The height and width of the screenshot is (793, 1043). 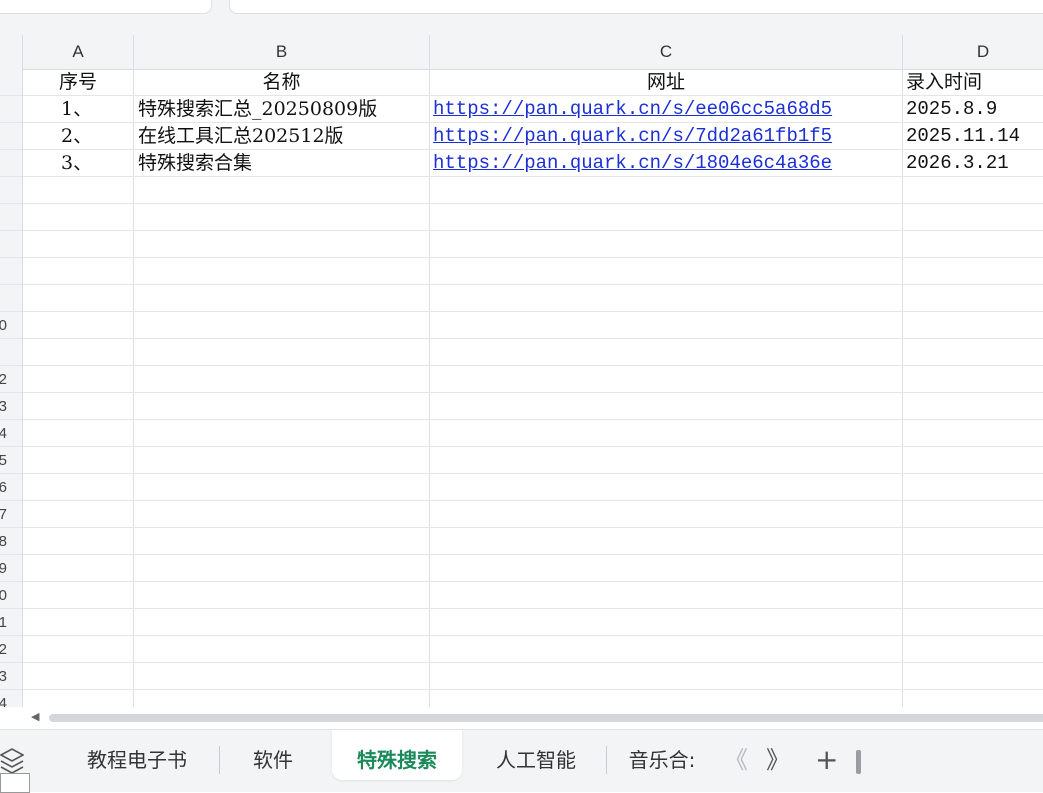 I want to click on scrollbar-thumb, so click(x=546, y=718).